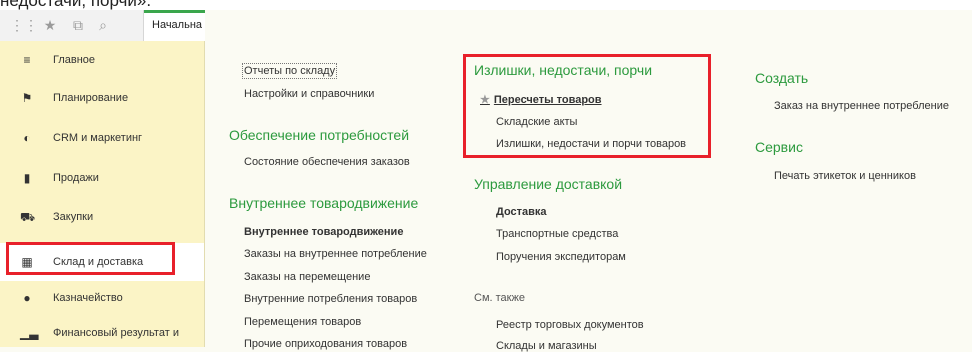 This screenshot has width=972, height=352. Describe the element at coordinates (78, 25) in the screenshot. I see `history-icon: ⧉` at that location.